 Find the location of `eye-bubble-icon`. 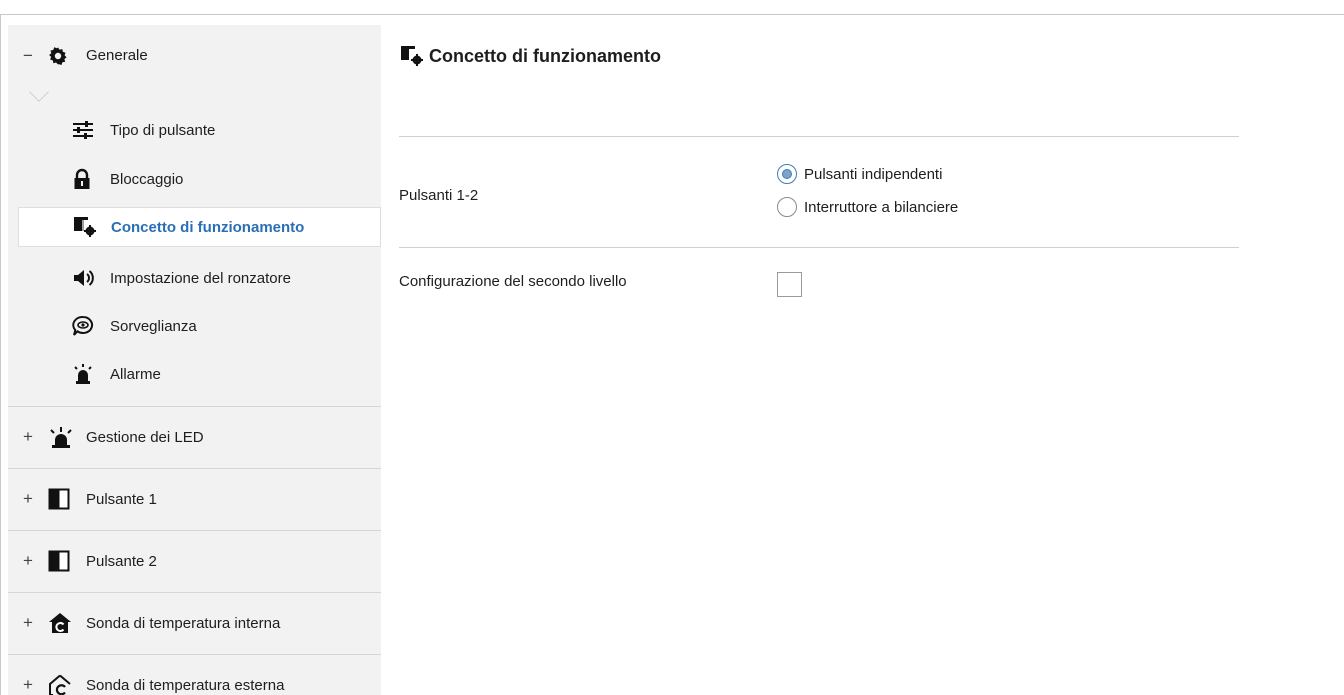

eye-bubble-icon is located at coordinates (91, 326).